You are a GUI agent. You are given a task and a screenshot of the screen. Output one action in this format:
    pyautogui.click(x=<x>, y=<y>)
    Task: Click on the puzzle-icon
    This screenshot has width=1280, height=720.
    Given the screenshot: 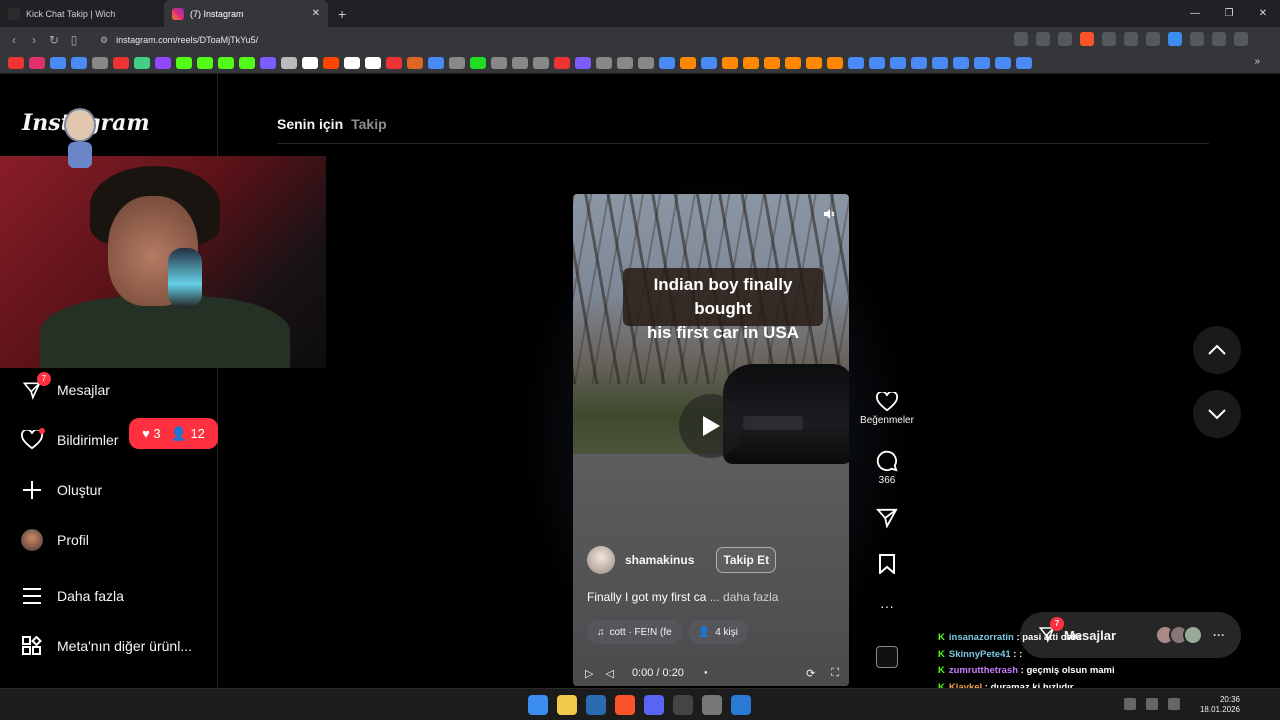 What is the action you would take?
    pyautogui.click(x=1219, y=39)
    